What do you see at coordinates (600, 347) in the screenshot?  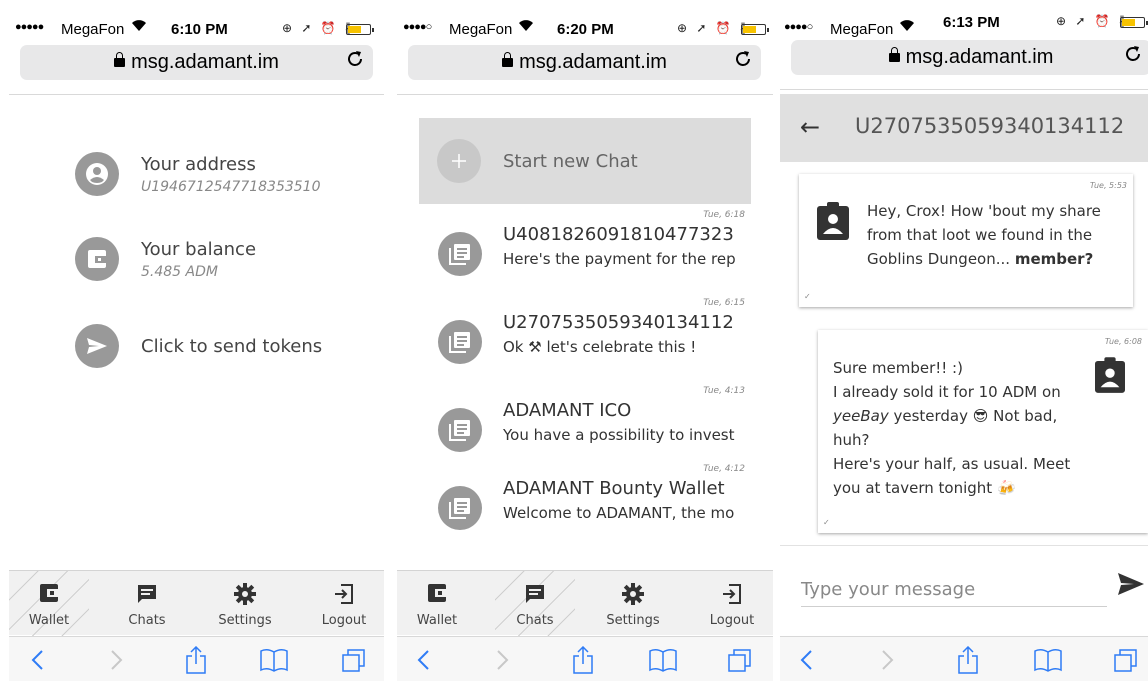 I see `chat-preview: Ok ⚒ let's celebrate this !` at bounding box center [600, 347].